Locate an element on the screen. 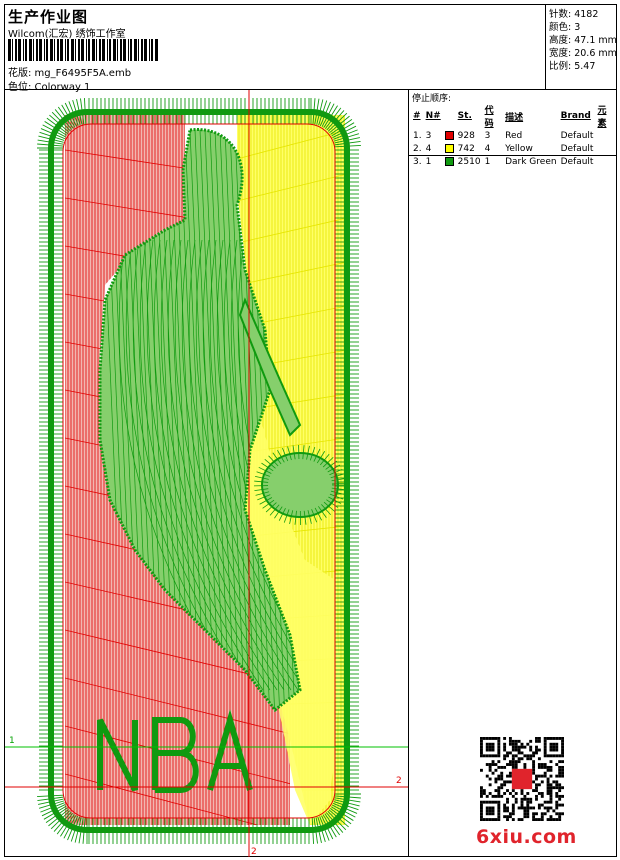 Image resolution: width=620 pixels, height=860 pixels. row-needle: 3 is located at coordinates (428, 135).